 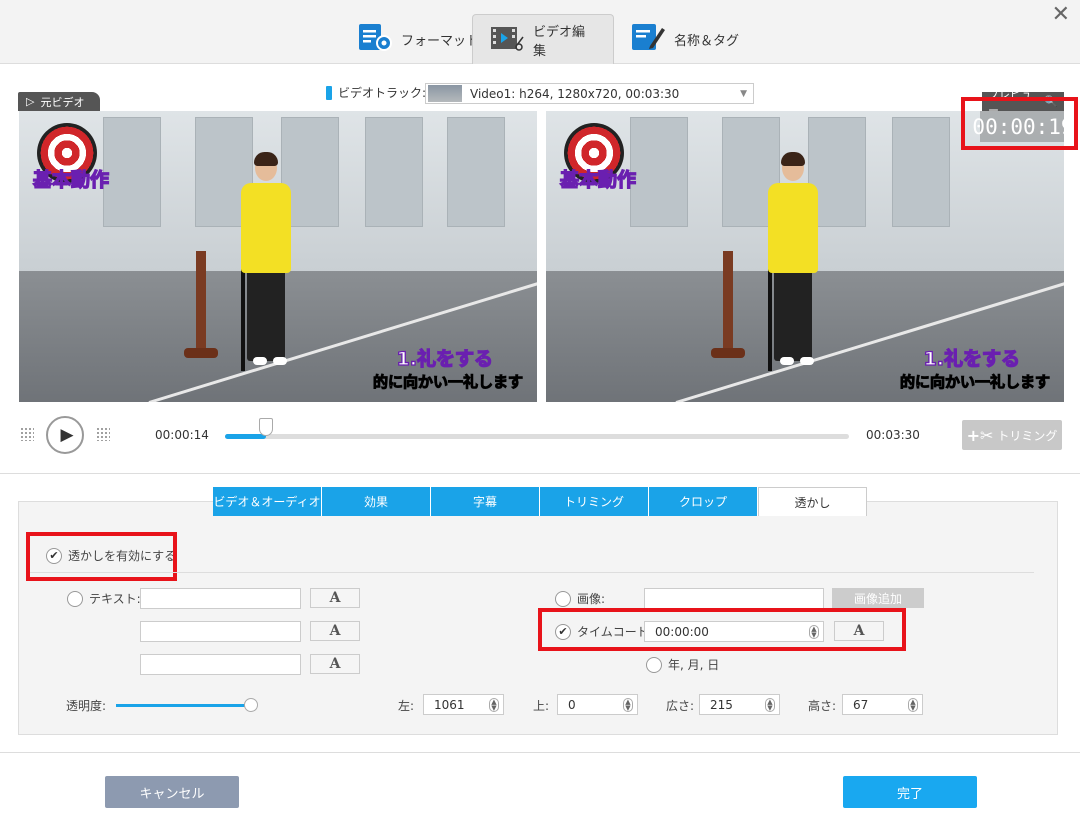 What do you see at coordinates (62, 102) in the screenshot?
I see `original-video-text: 元ビデオ` at bounding box center [62, 102].